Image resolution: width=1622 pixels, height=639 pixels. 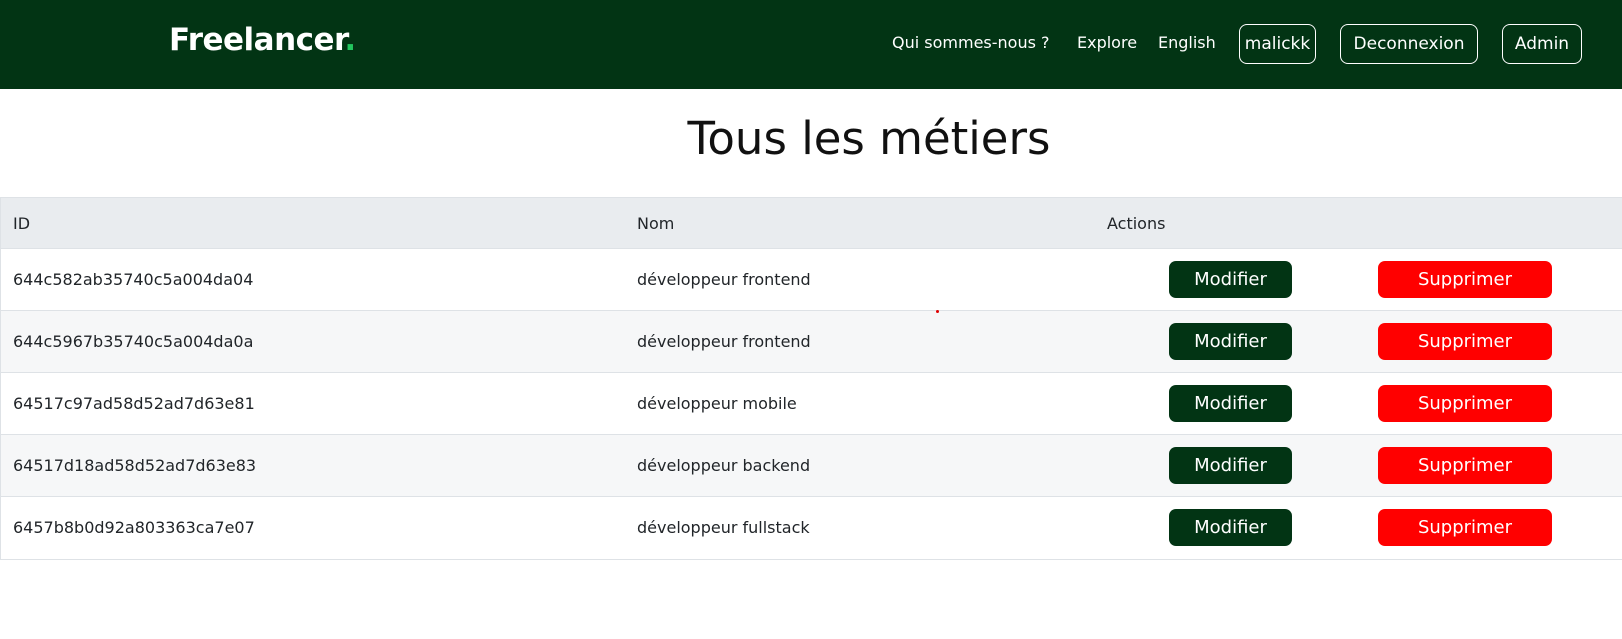 What do you see at coordinates (811, 223) in the screenshot?
I see `table-header: ID Nom Actions` at bounding box center [811, 223].